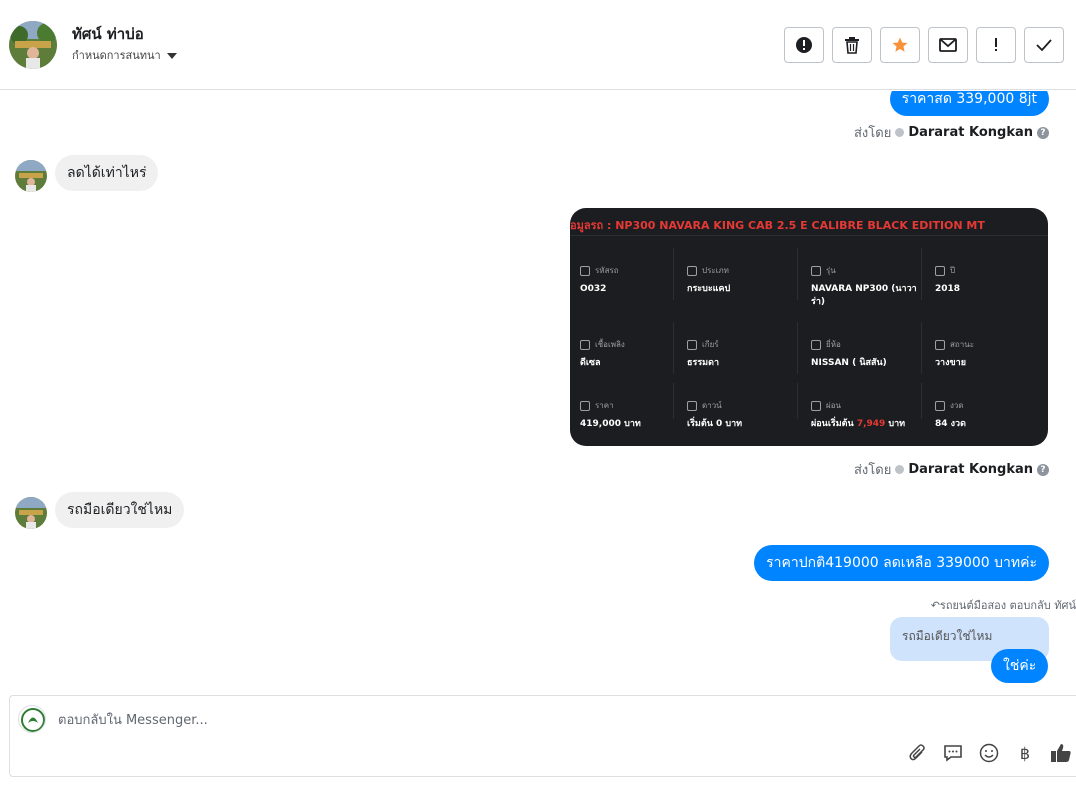  Describe the element at coordinates (950, 363) in the screenshot. I see `car-detail-value: วางขาย` at that location.